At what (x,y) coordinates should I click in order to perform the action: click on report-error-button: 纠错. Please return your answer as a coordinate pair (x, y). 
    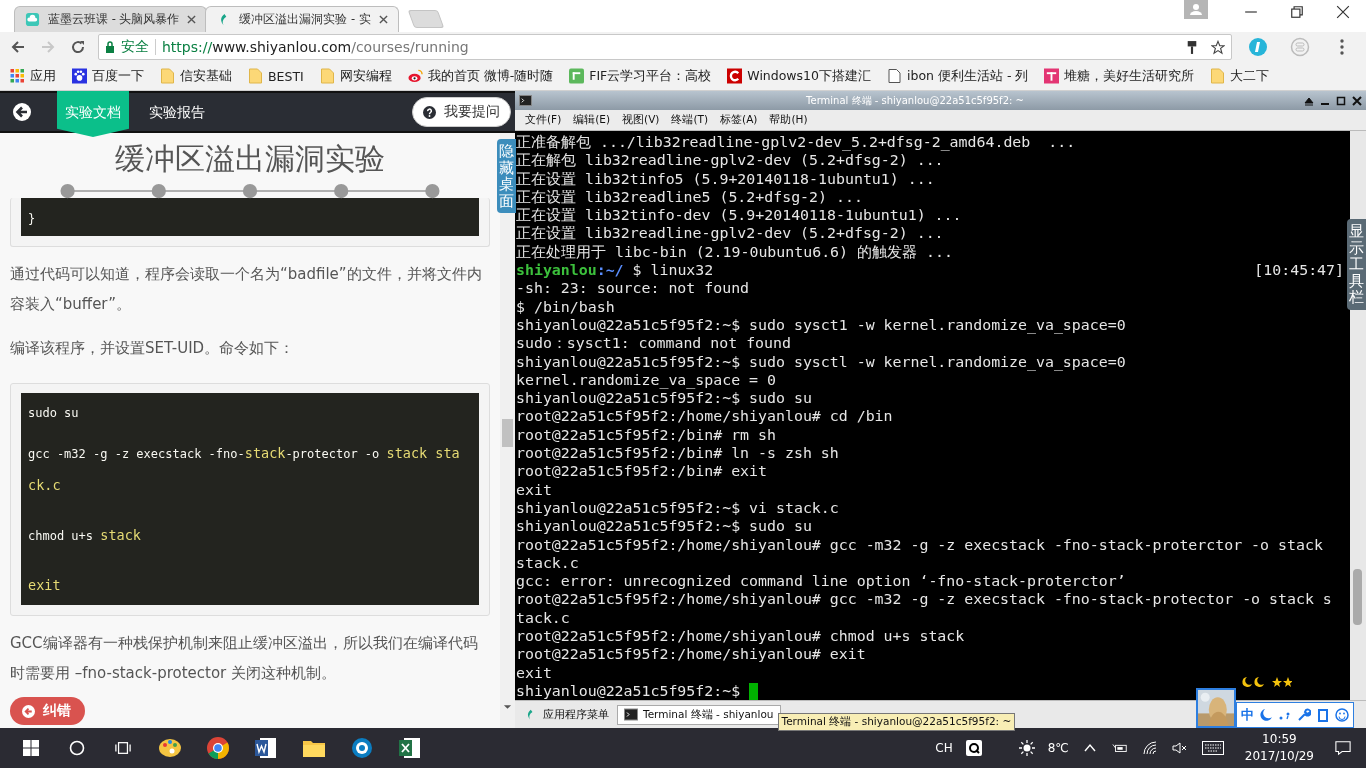
    Looking at the image, I should click on (47, 711).